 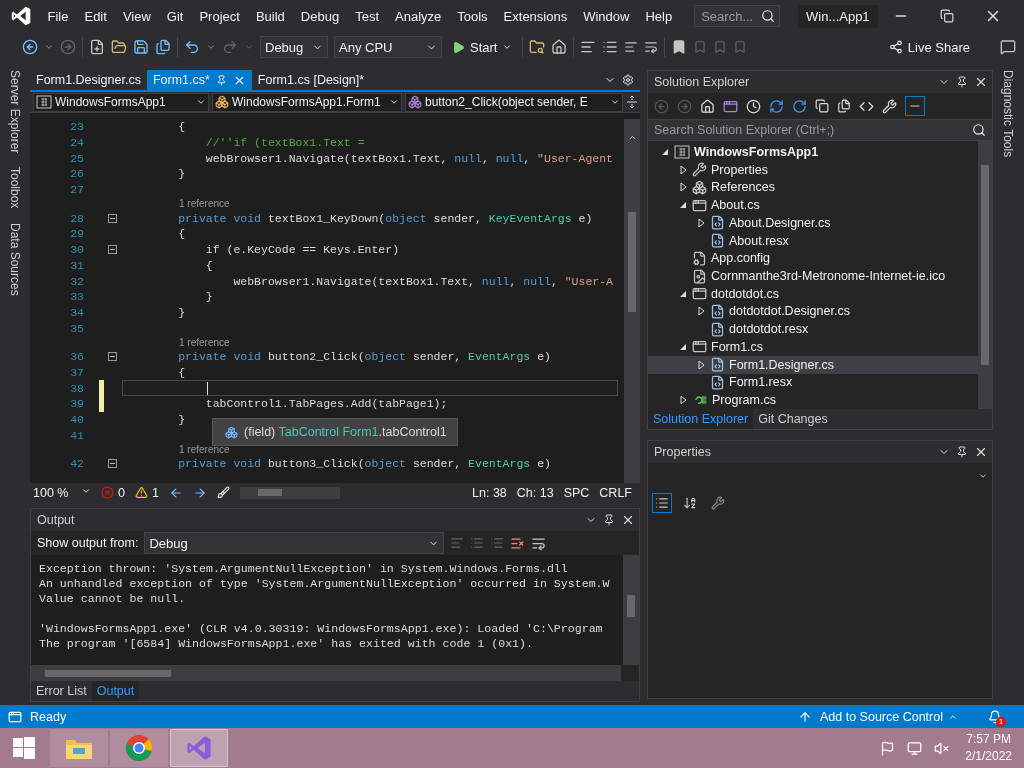 What do you see at coordinates (119, 47) in the screenshot?
I see `open-folder-icon` at bounding box center [119, 47].